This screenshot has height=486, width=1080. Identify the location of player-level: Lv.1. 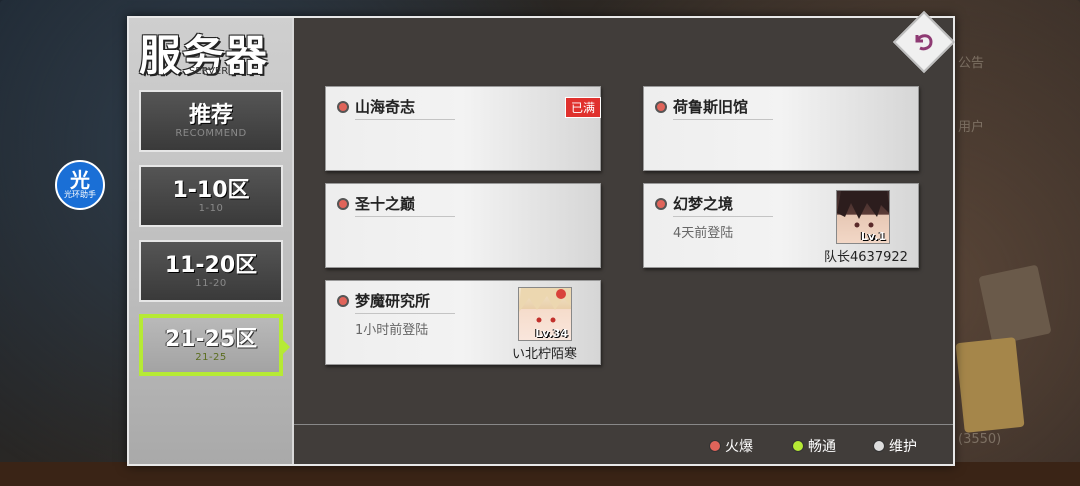
(873, 236).